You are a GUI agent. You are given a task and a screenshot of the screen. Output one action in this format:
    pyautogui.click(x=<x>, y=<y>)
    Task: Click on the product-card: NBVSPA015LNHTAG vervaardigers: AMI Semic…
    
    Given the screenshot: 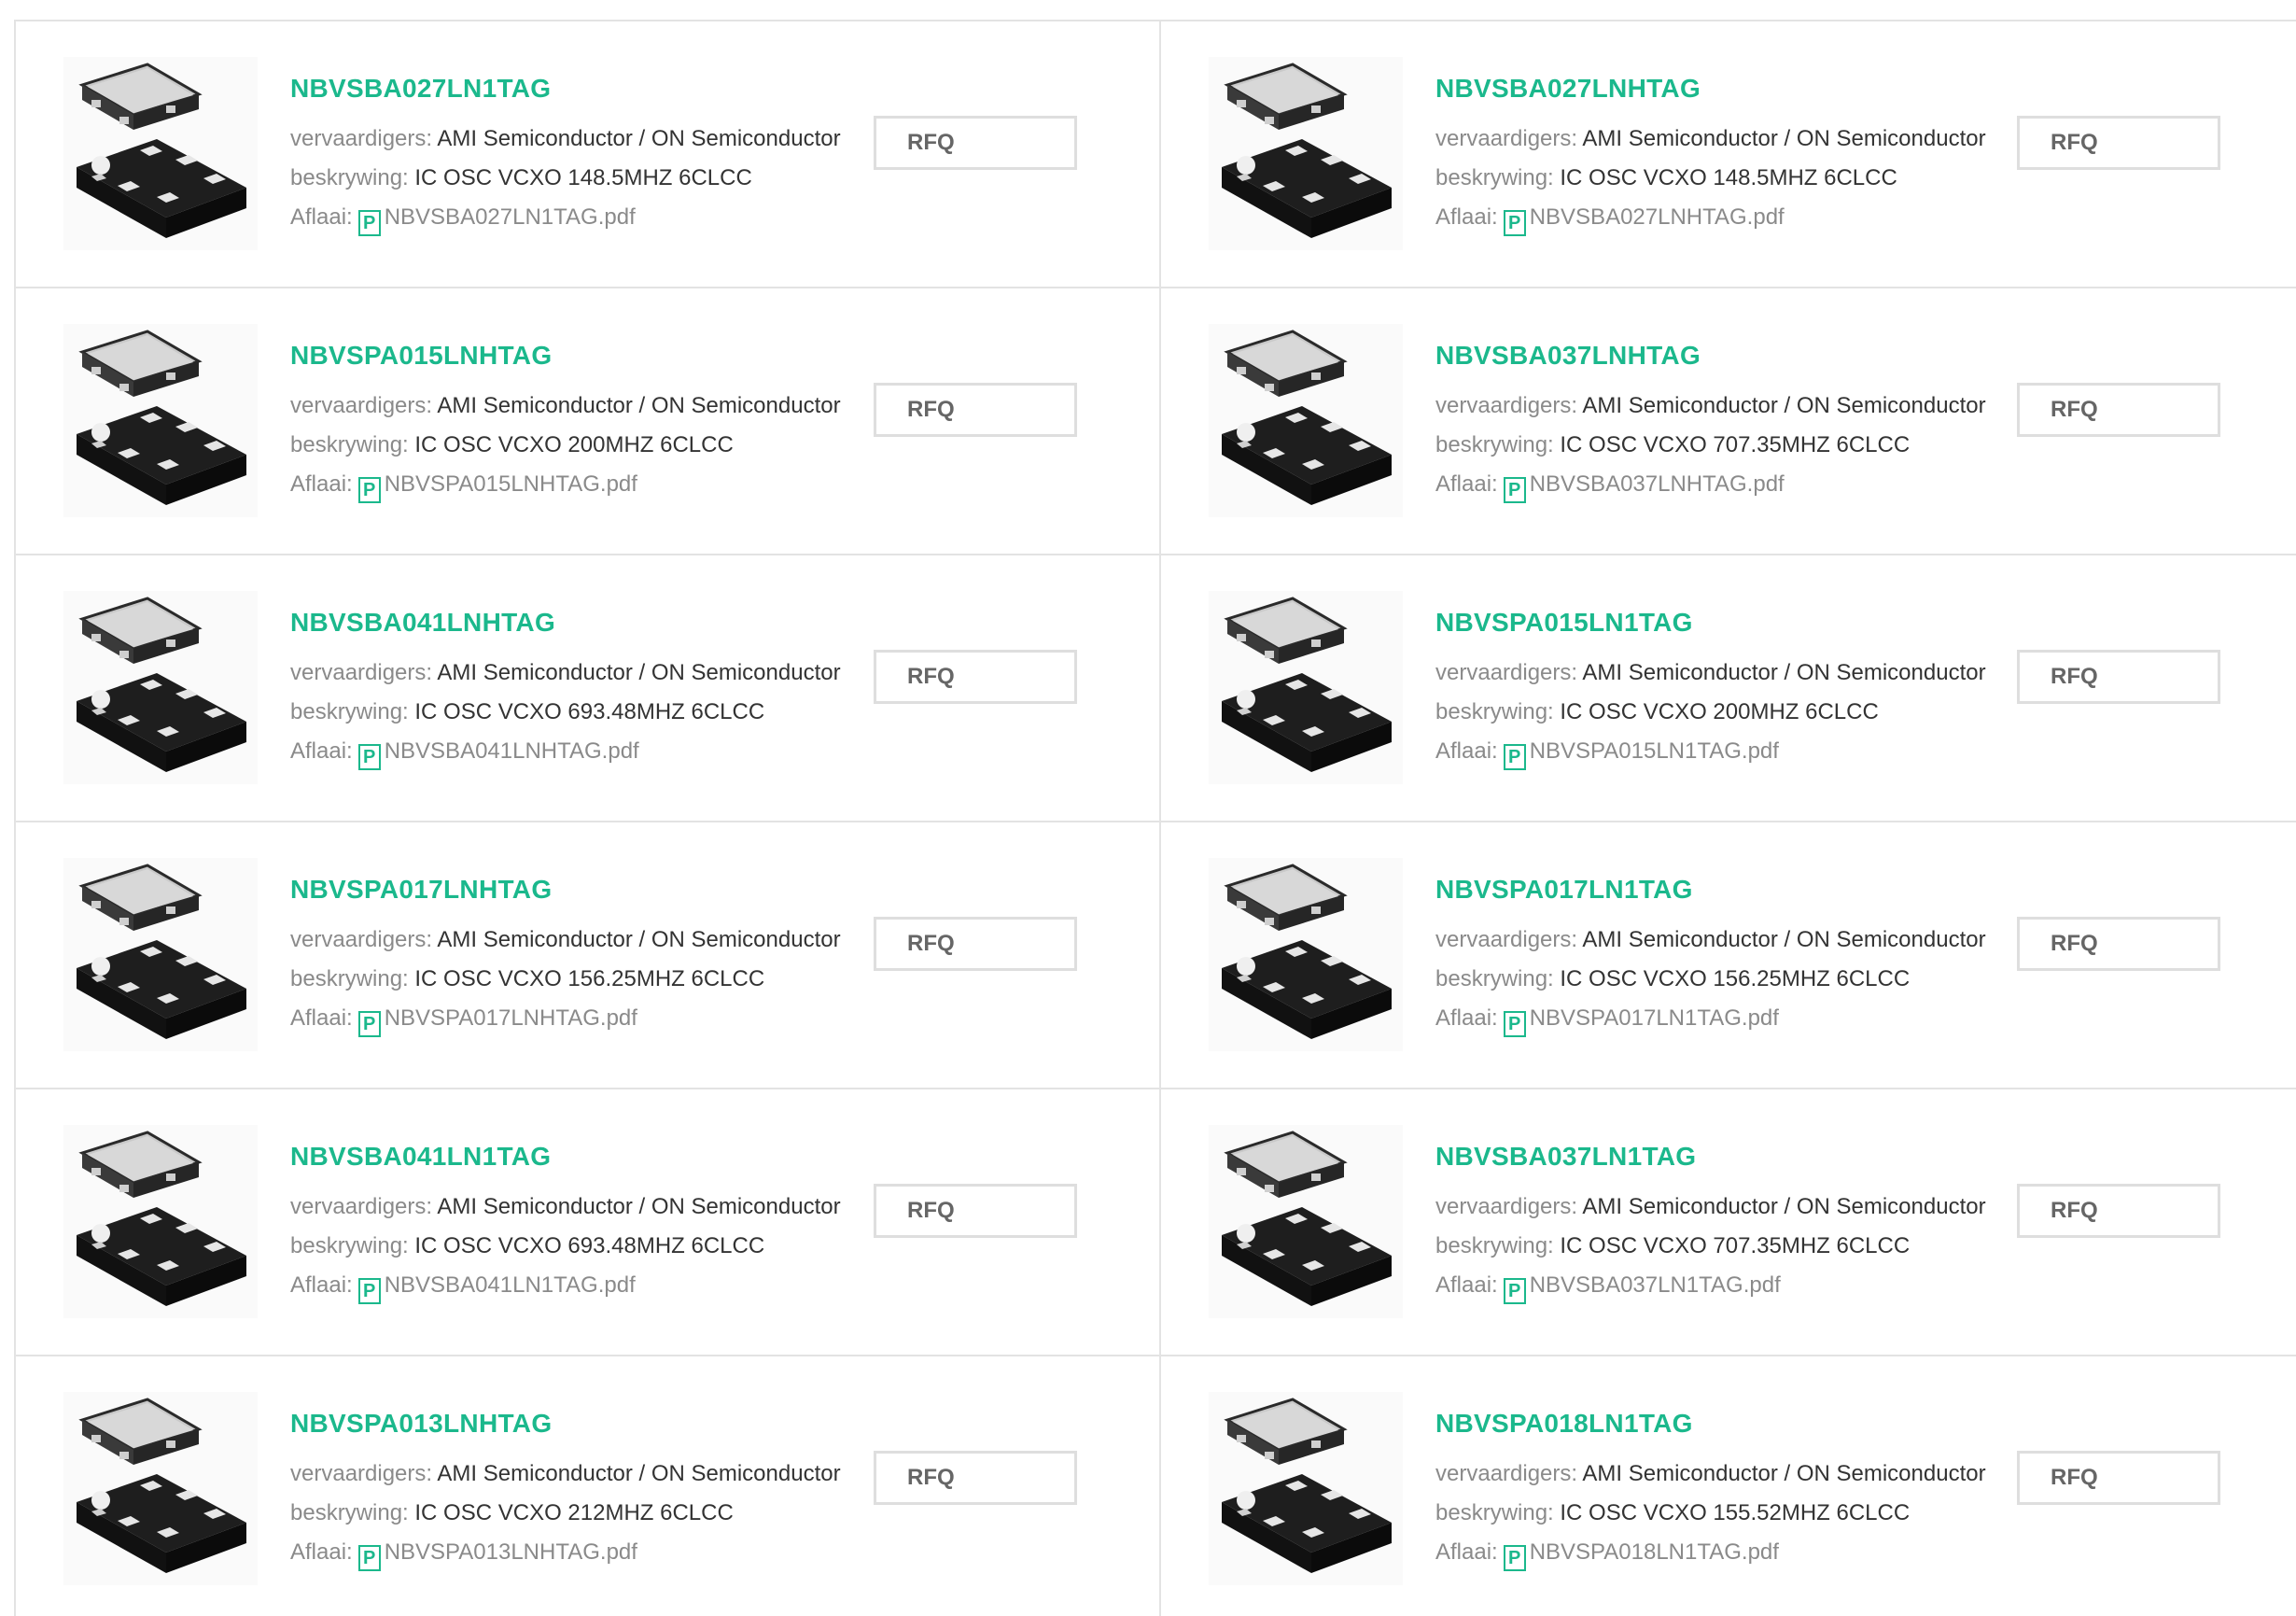 What is the action you would take?
    pyautogui.click(x=586, y=421)
    